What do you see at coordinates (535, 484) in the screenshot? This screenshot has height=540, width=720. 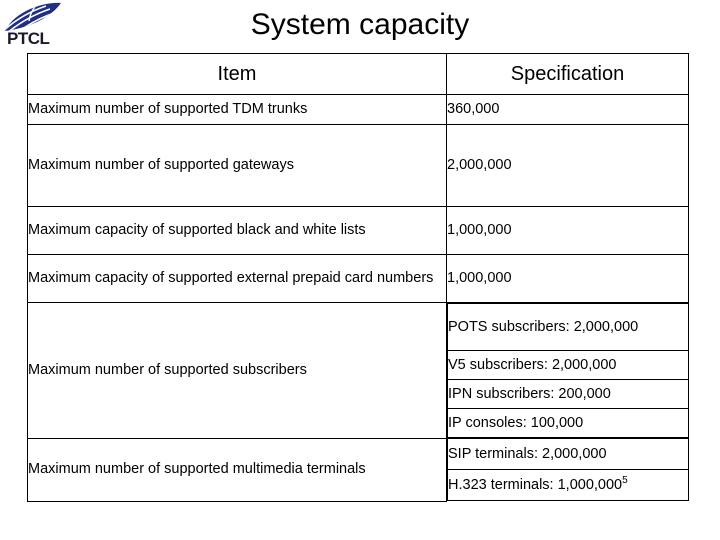 I see `spec-line-h323-terminals-text: H.323 terminals: 1,000,000` at bounding box center [535, 484].